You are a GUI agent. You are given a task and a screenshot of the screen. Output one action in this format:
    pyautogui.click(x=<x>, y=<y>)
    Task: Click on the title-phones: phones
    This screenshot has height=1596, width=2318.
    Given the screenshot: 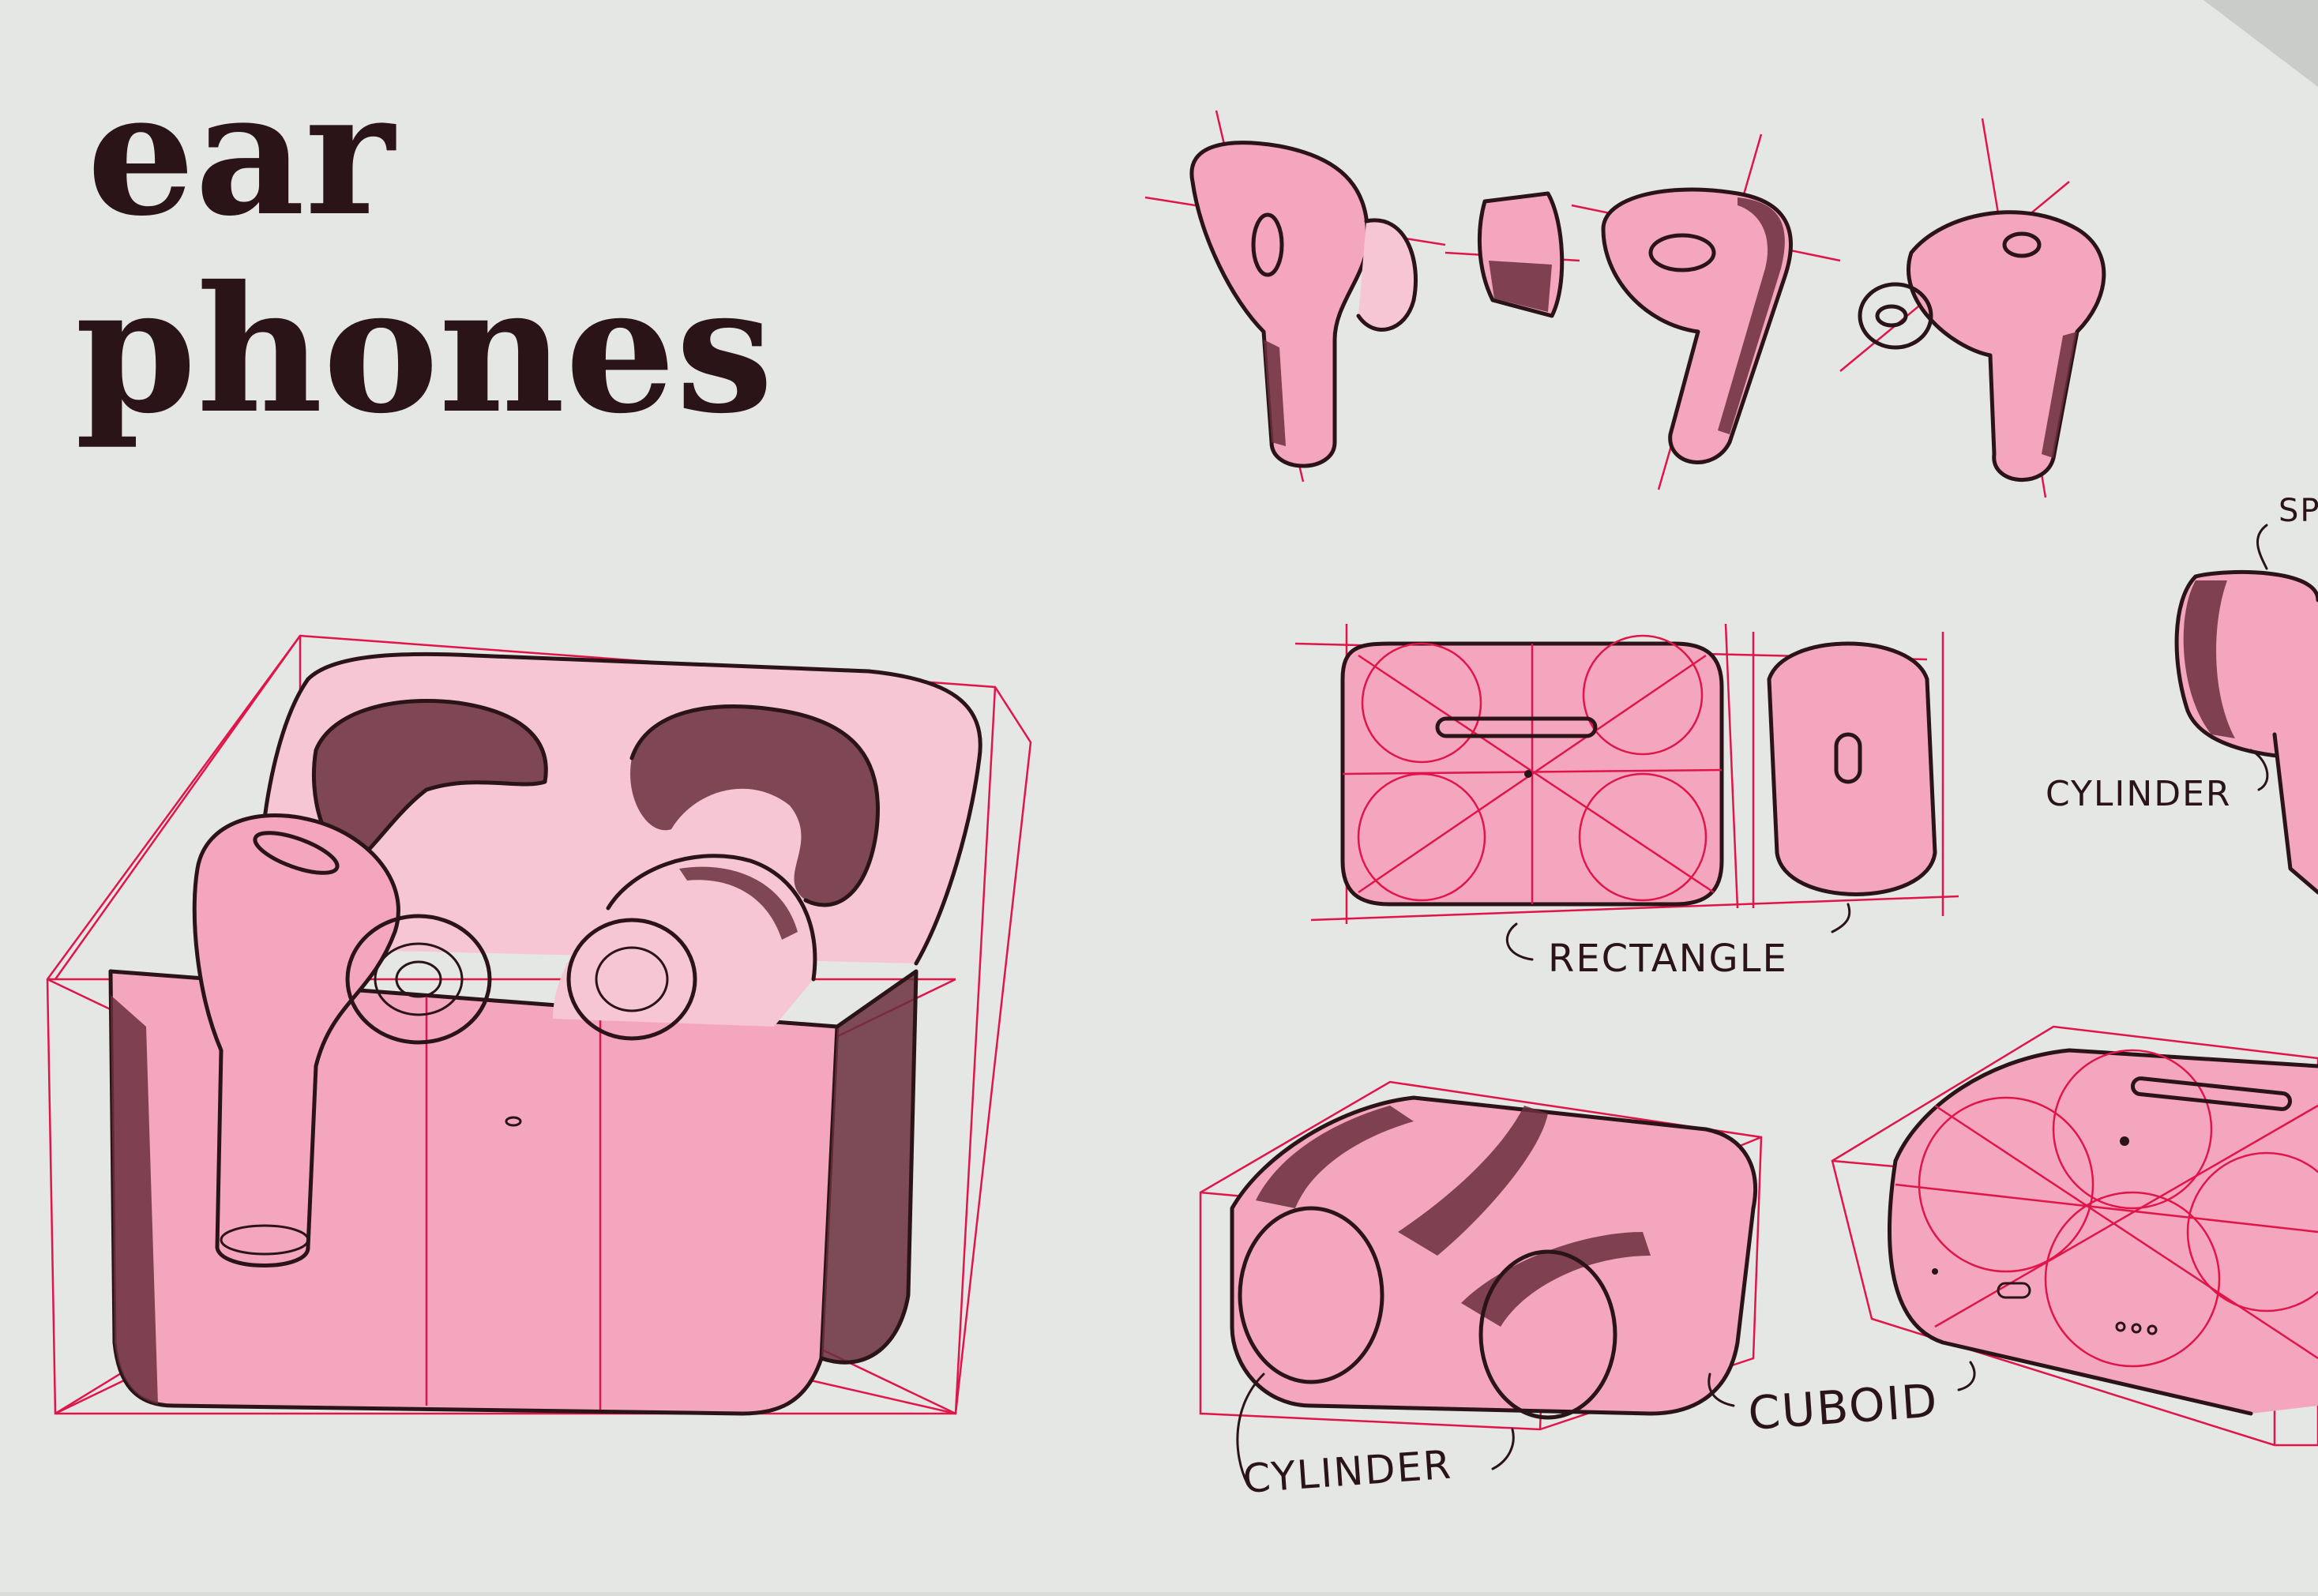 What is the action you would take?
    pyautogui.click(x=424, y=349)
    